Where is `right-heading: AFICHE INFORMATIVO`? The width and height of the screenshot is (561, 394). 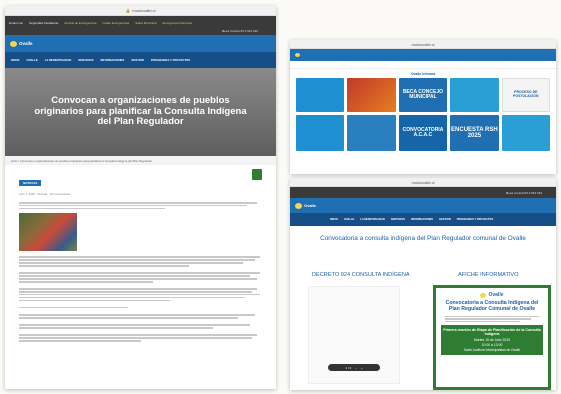 right-heading: AFICHE INFORMATIVO is located at coordinates (488, 275).